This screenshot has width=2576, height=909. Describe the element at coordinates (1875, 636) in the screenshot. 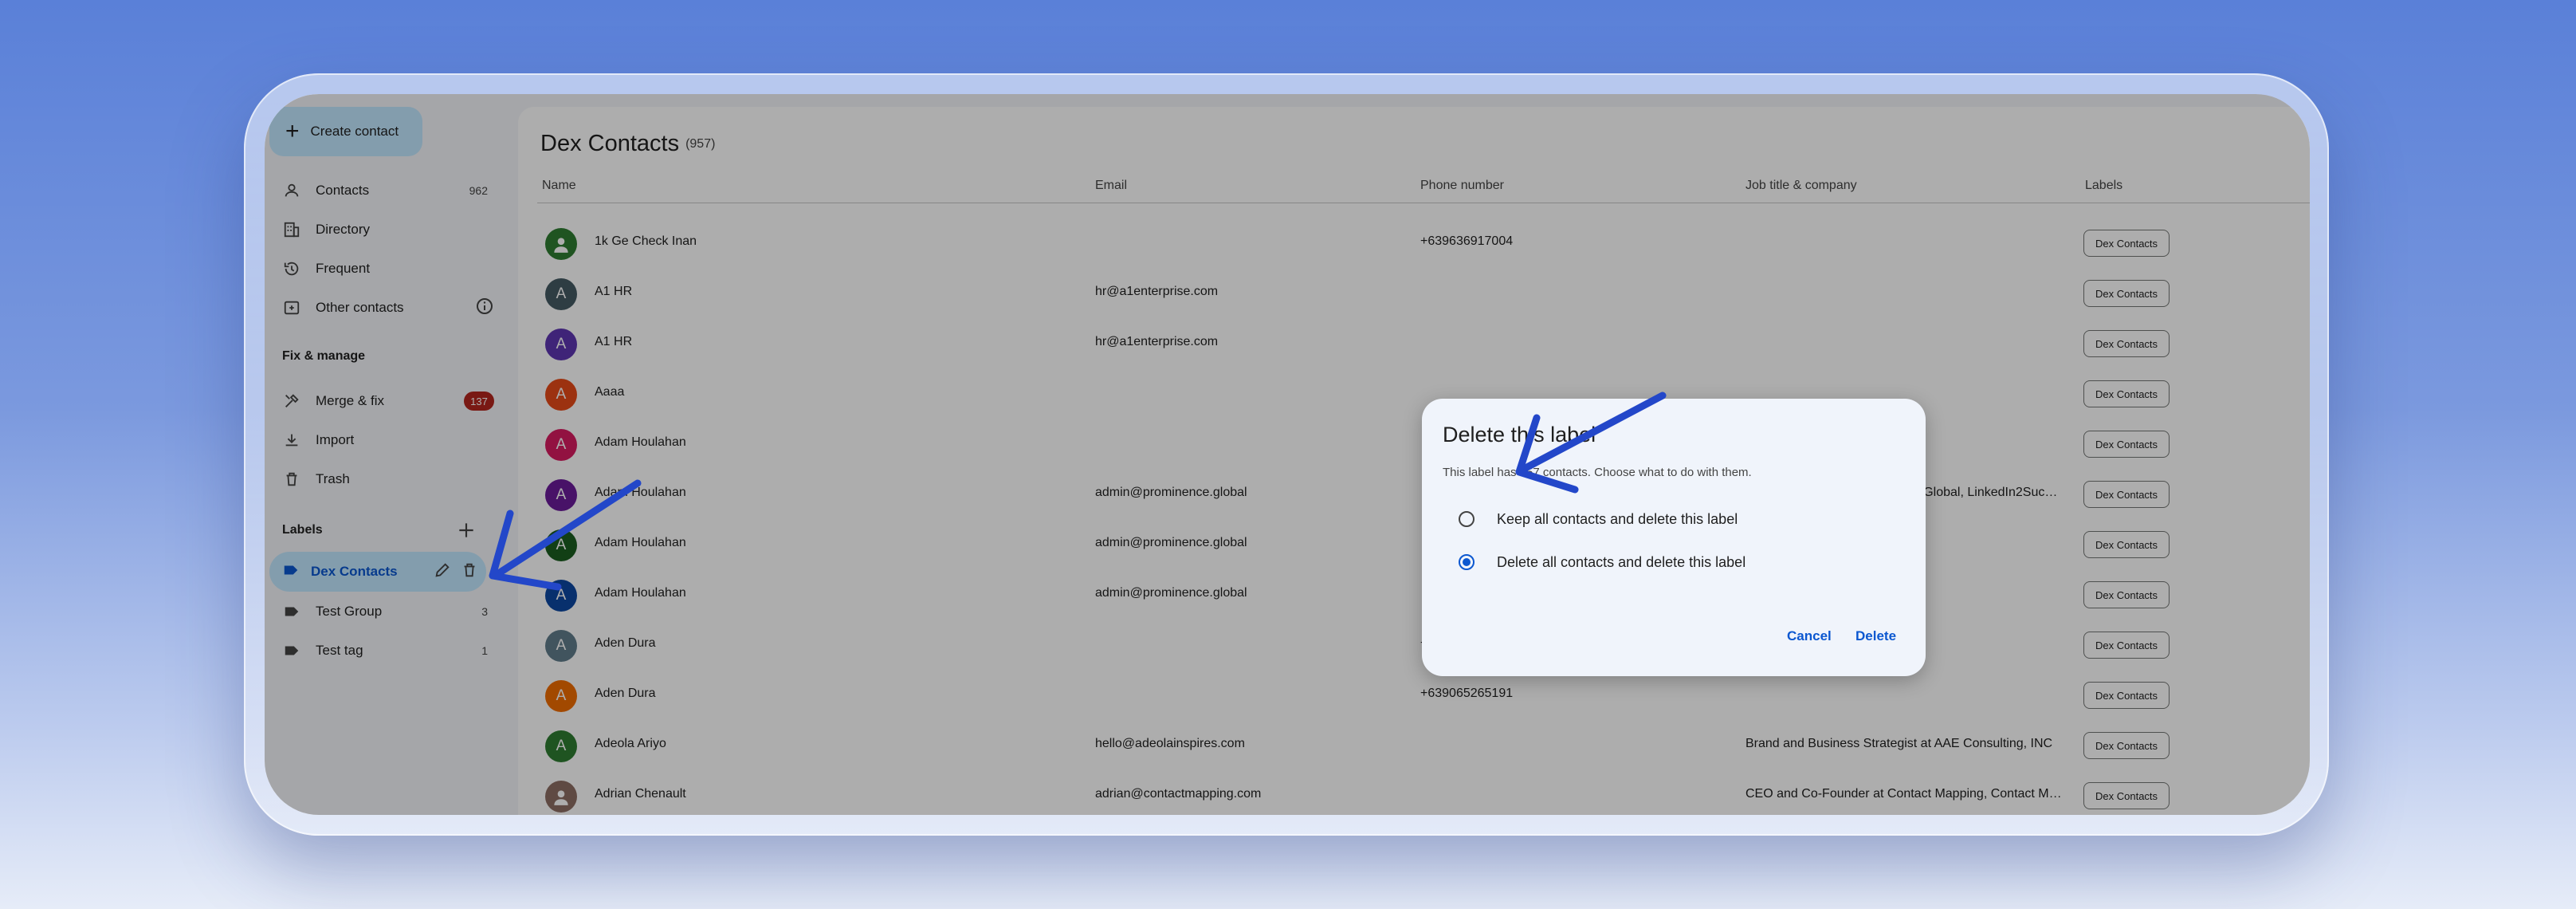

I see `delete-button: Delete` at that location.